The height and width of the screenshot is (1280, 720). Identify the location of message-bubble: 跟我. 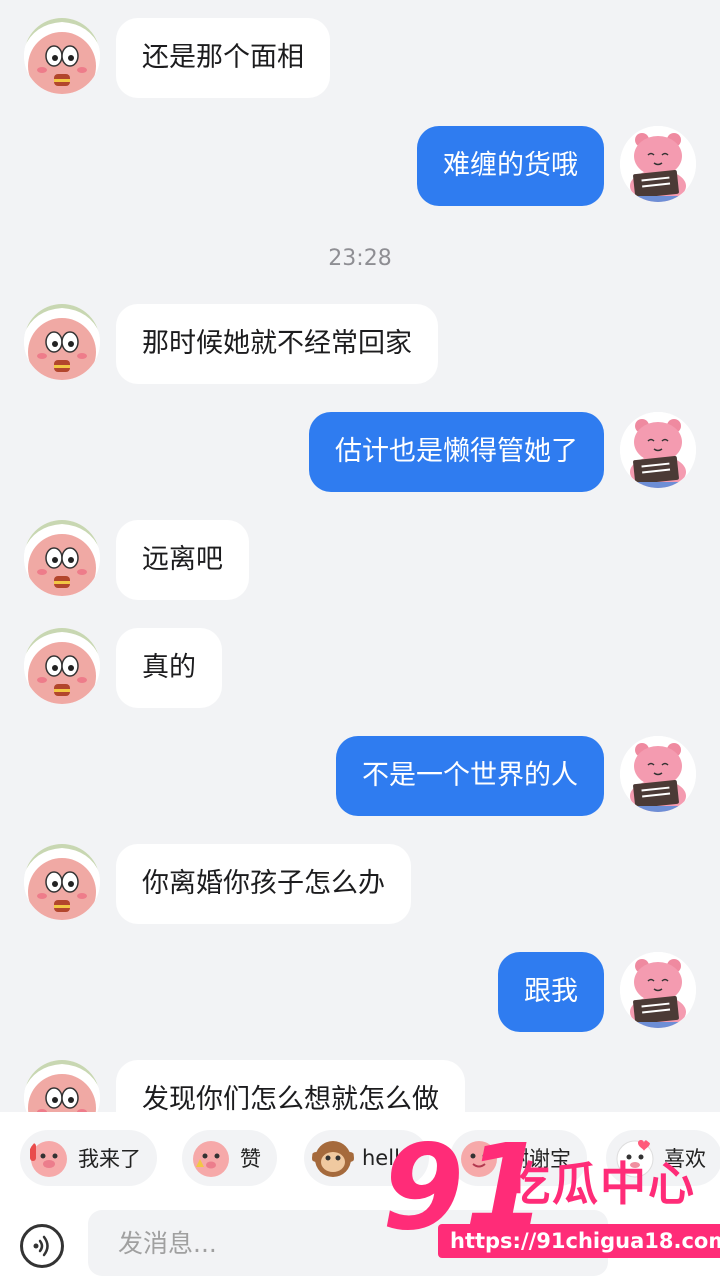
(551, 992).